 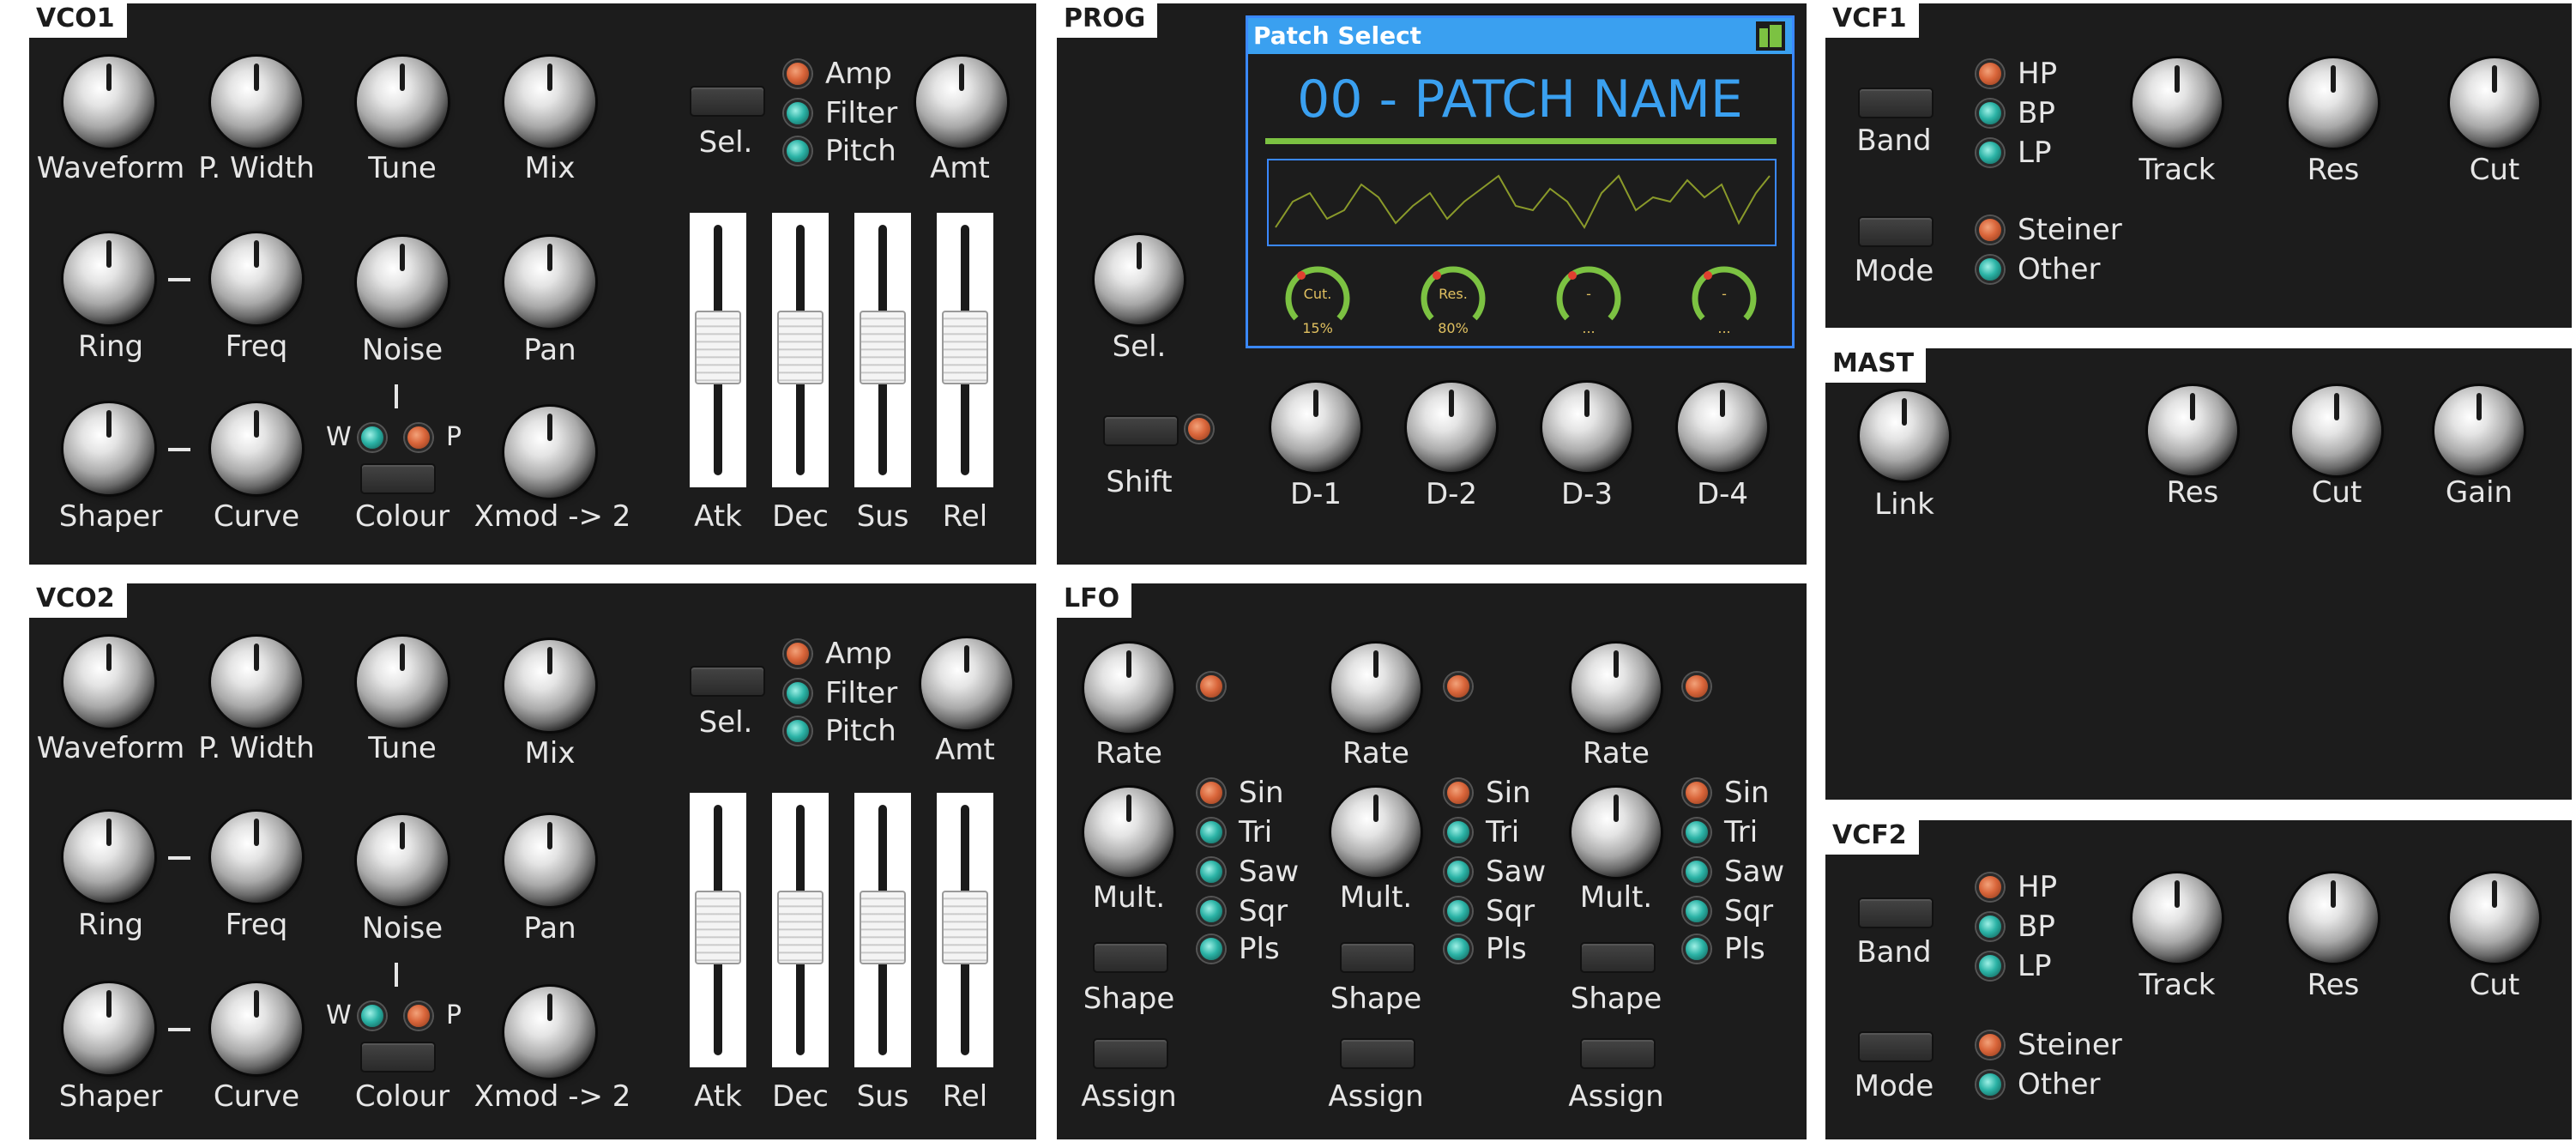 What do you see at coordinates (2336, 431) in the screenshot?
I see `mast-cut-knob` at bounding box center [2336, 431].